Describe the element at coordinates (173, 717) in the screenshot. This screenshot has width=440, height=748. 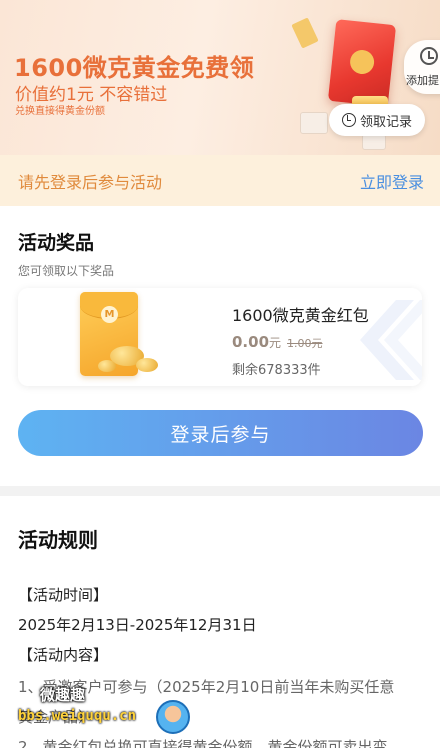
I see `watermark-mascot-icon` at that location.